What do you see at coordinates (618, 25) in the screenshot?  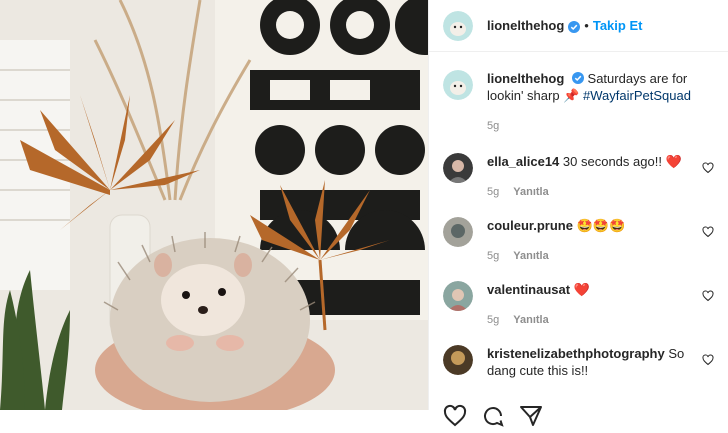 I see `follow-button: Takip Et` at bounding box center [618, 25].